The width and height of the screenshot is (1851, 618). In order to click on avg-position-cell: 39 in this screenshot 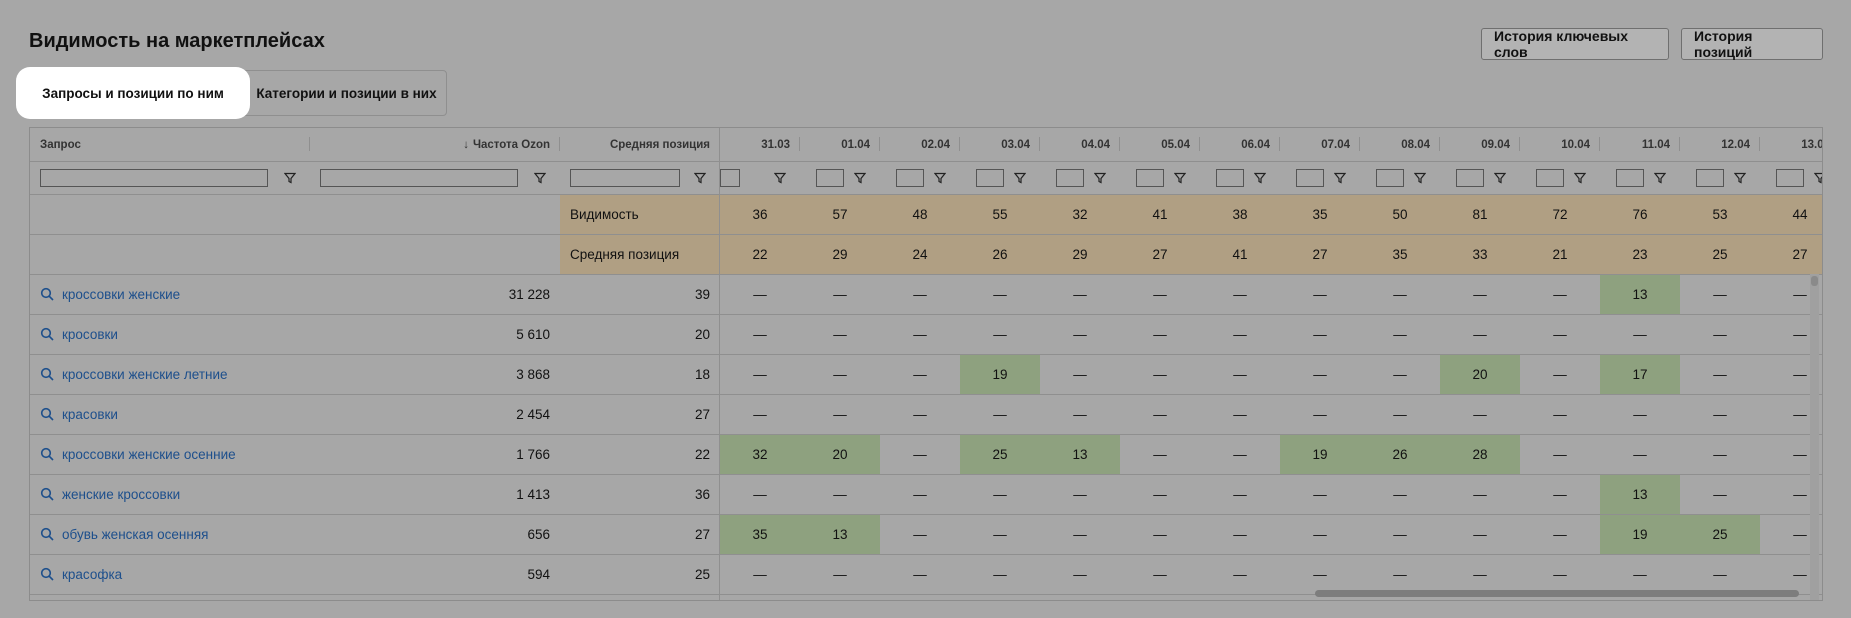, I will do `click(702, 294)`.